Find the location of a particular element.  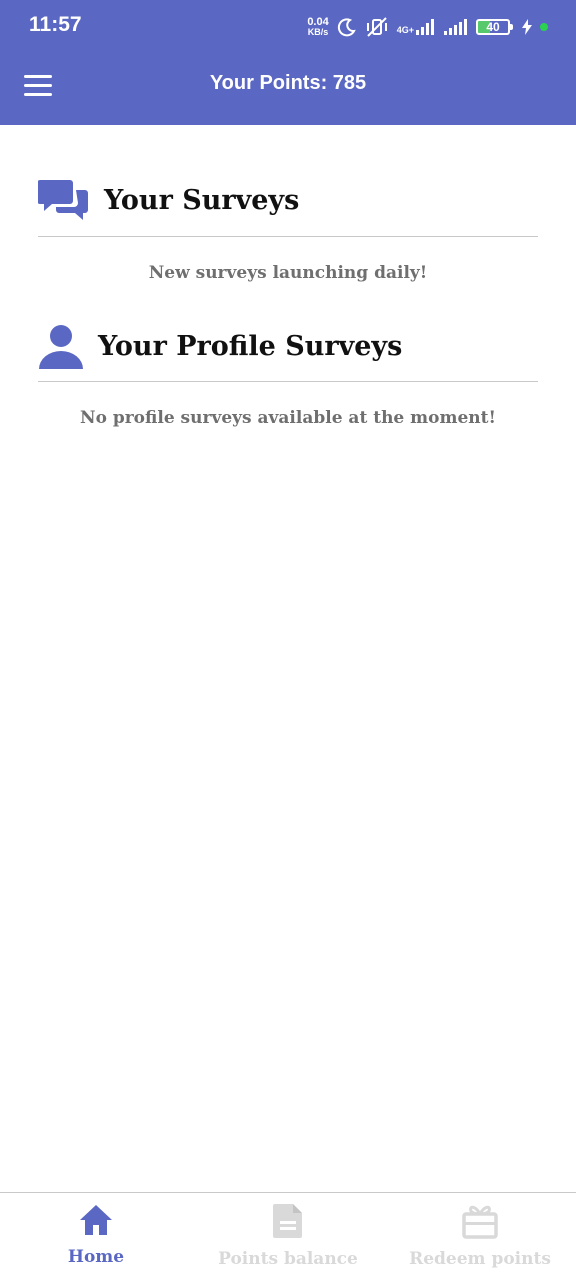

mobile-signal: 4G+ is located at coordinates (416, 27).